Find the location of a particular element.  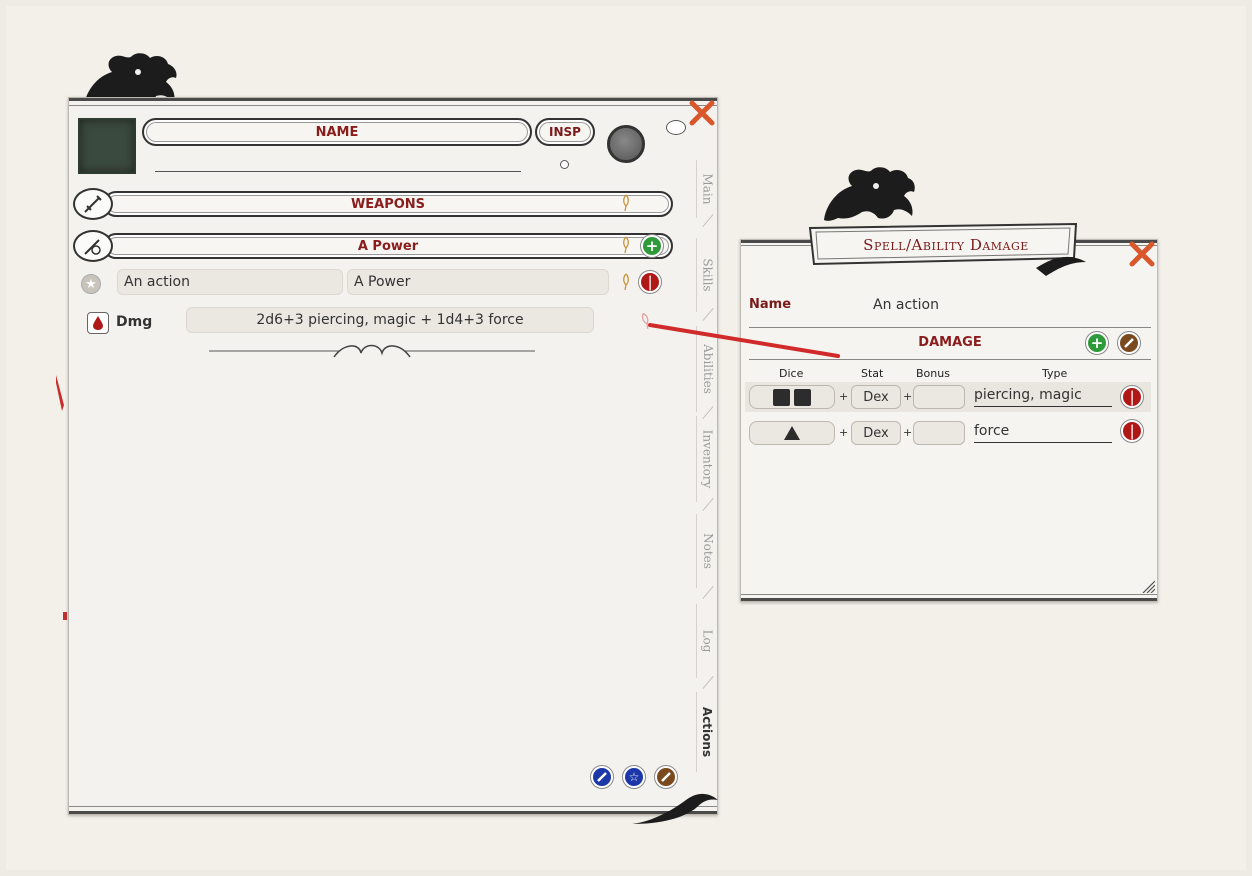

ornamental-divider is located at coordinates (372, 351).